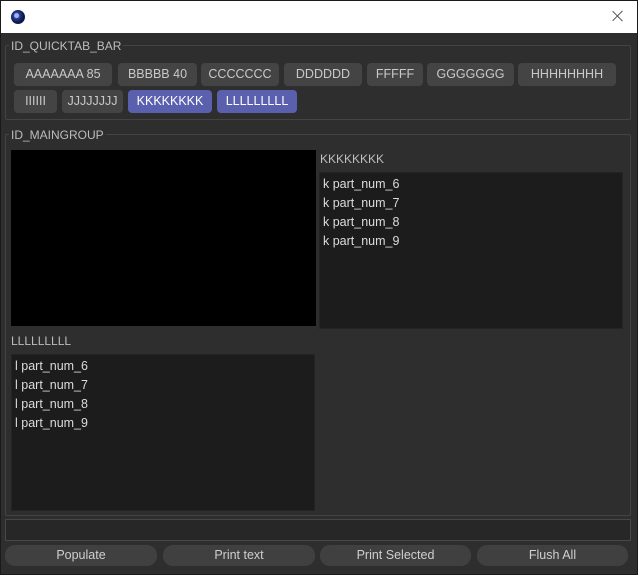 This screenshot has height=575, width=638. I want to click on list-item: k part_num_9, so click(471, 241).